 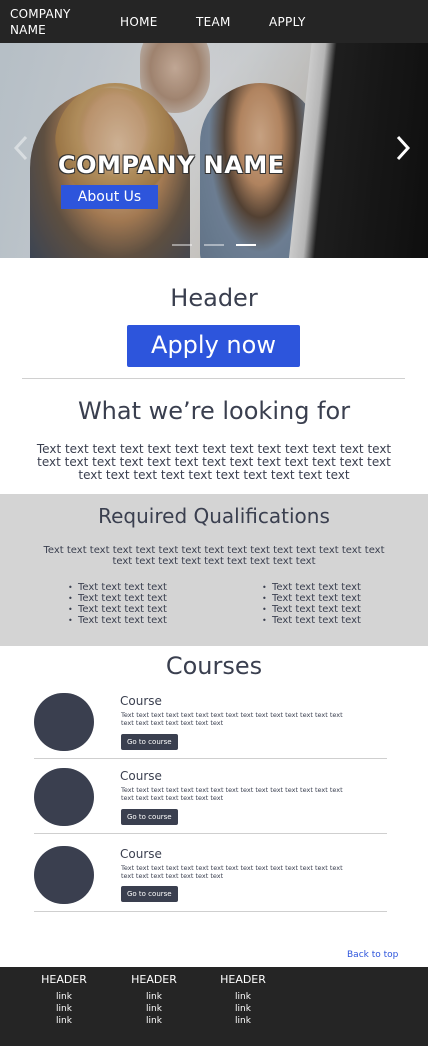 What do you see at coordinates (372, 955) in the screenshot?
I see `back-to-top-link: Back to top` at bounding box center [372, 955].